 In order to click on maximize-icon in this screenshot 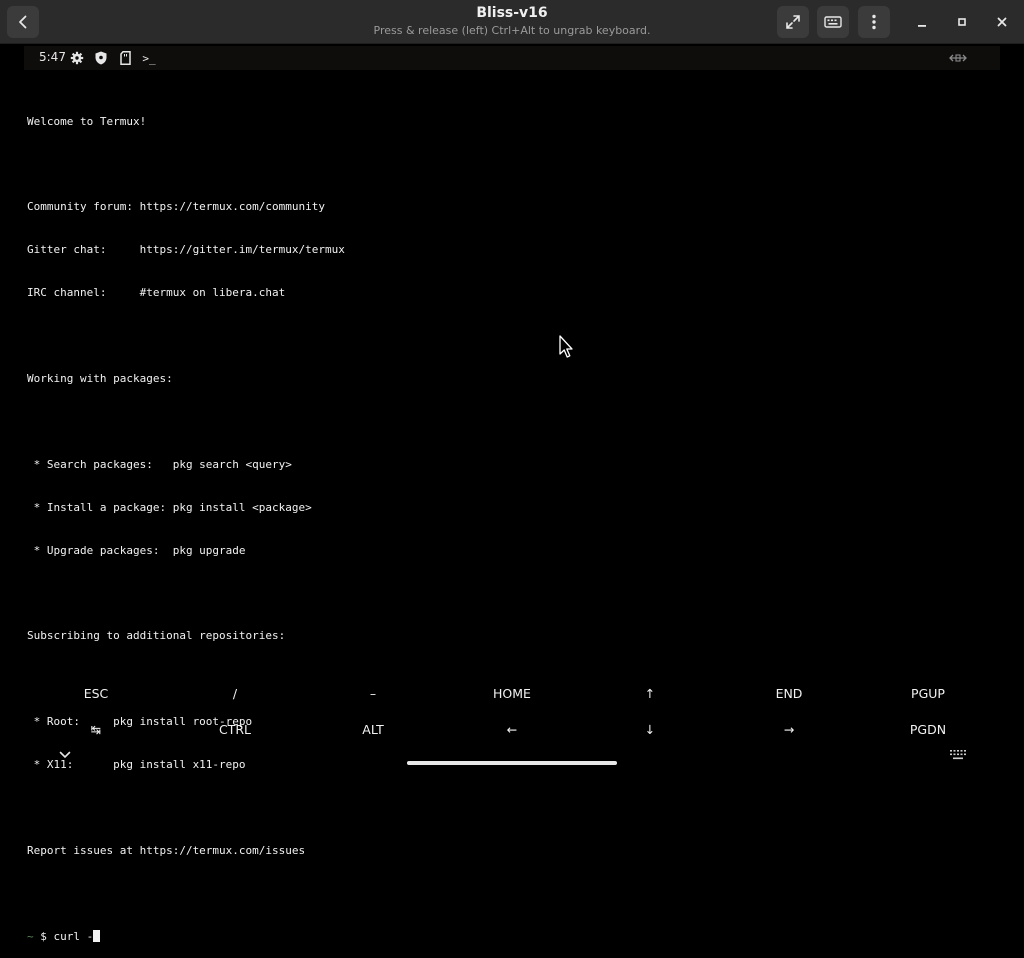, I will do `click(962, 22)`.